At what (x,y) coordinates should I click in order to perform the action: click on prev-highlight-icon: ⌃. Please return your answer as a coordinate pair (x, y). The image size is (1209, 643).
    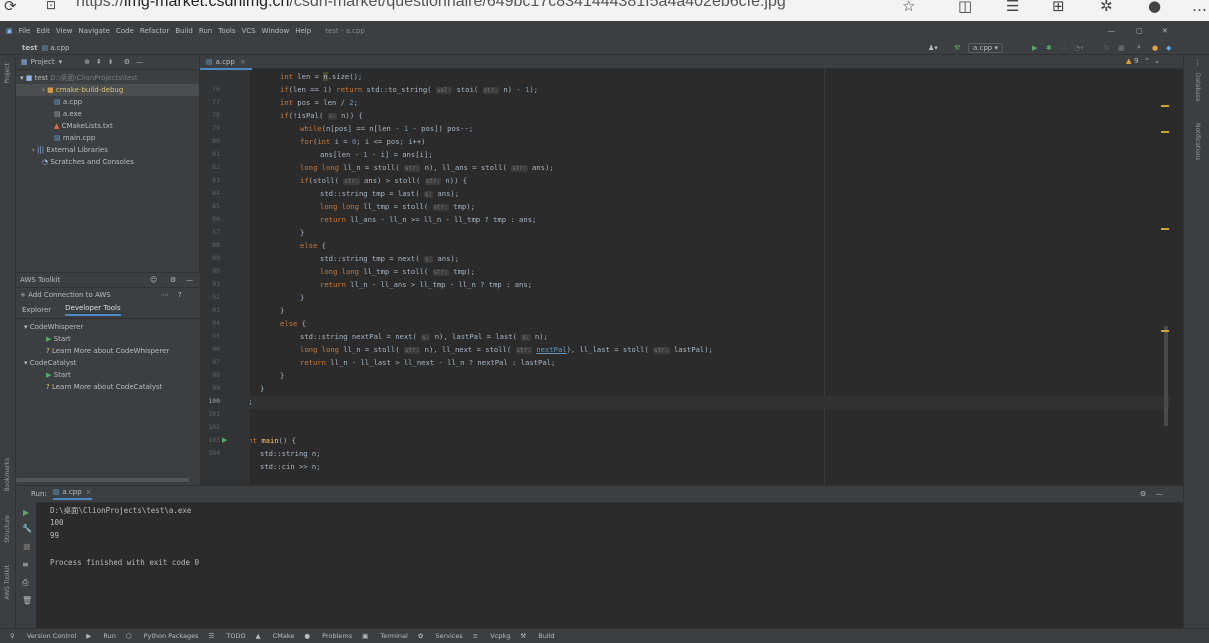
    Looking at the image, I should click on (1147, 61).